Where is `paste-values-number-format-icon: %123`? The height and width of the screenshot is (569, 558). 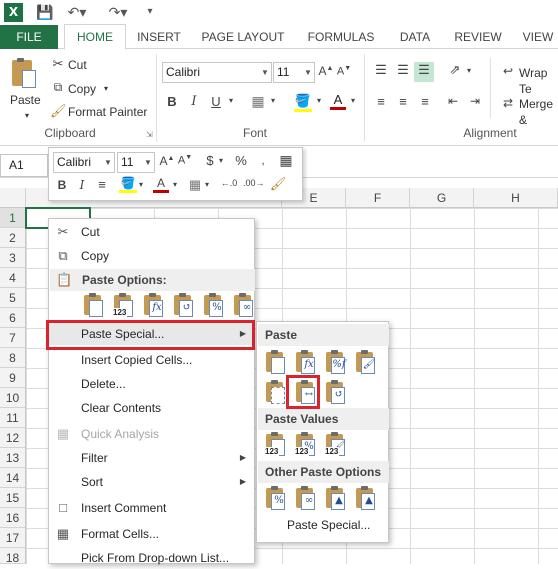 paste-values-number-format-icon: %123 is located at coordinates (305, 445).